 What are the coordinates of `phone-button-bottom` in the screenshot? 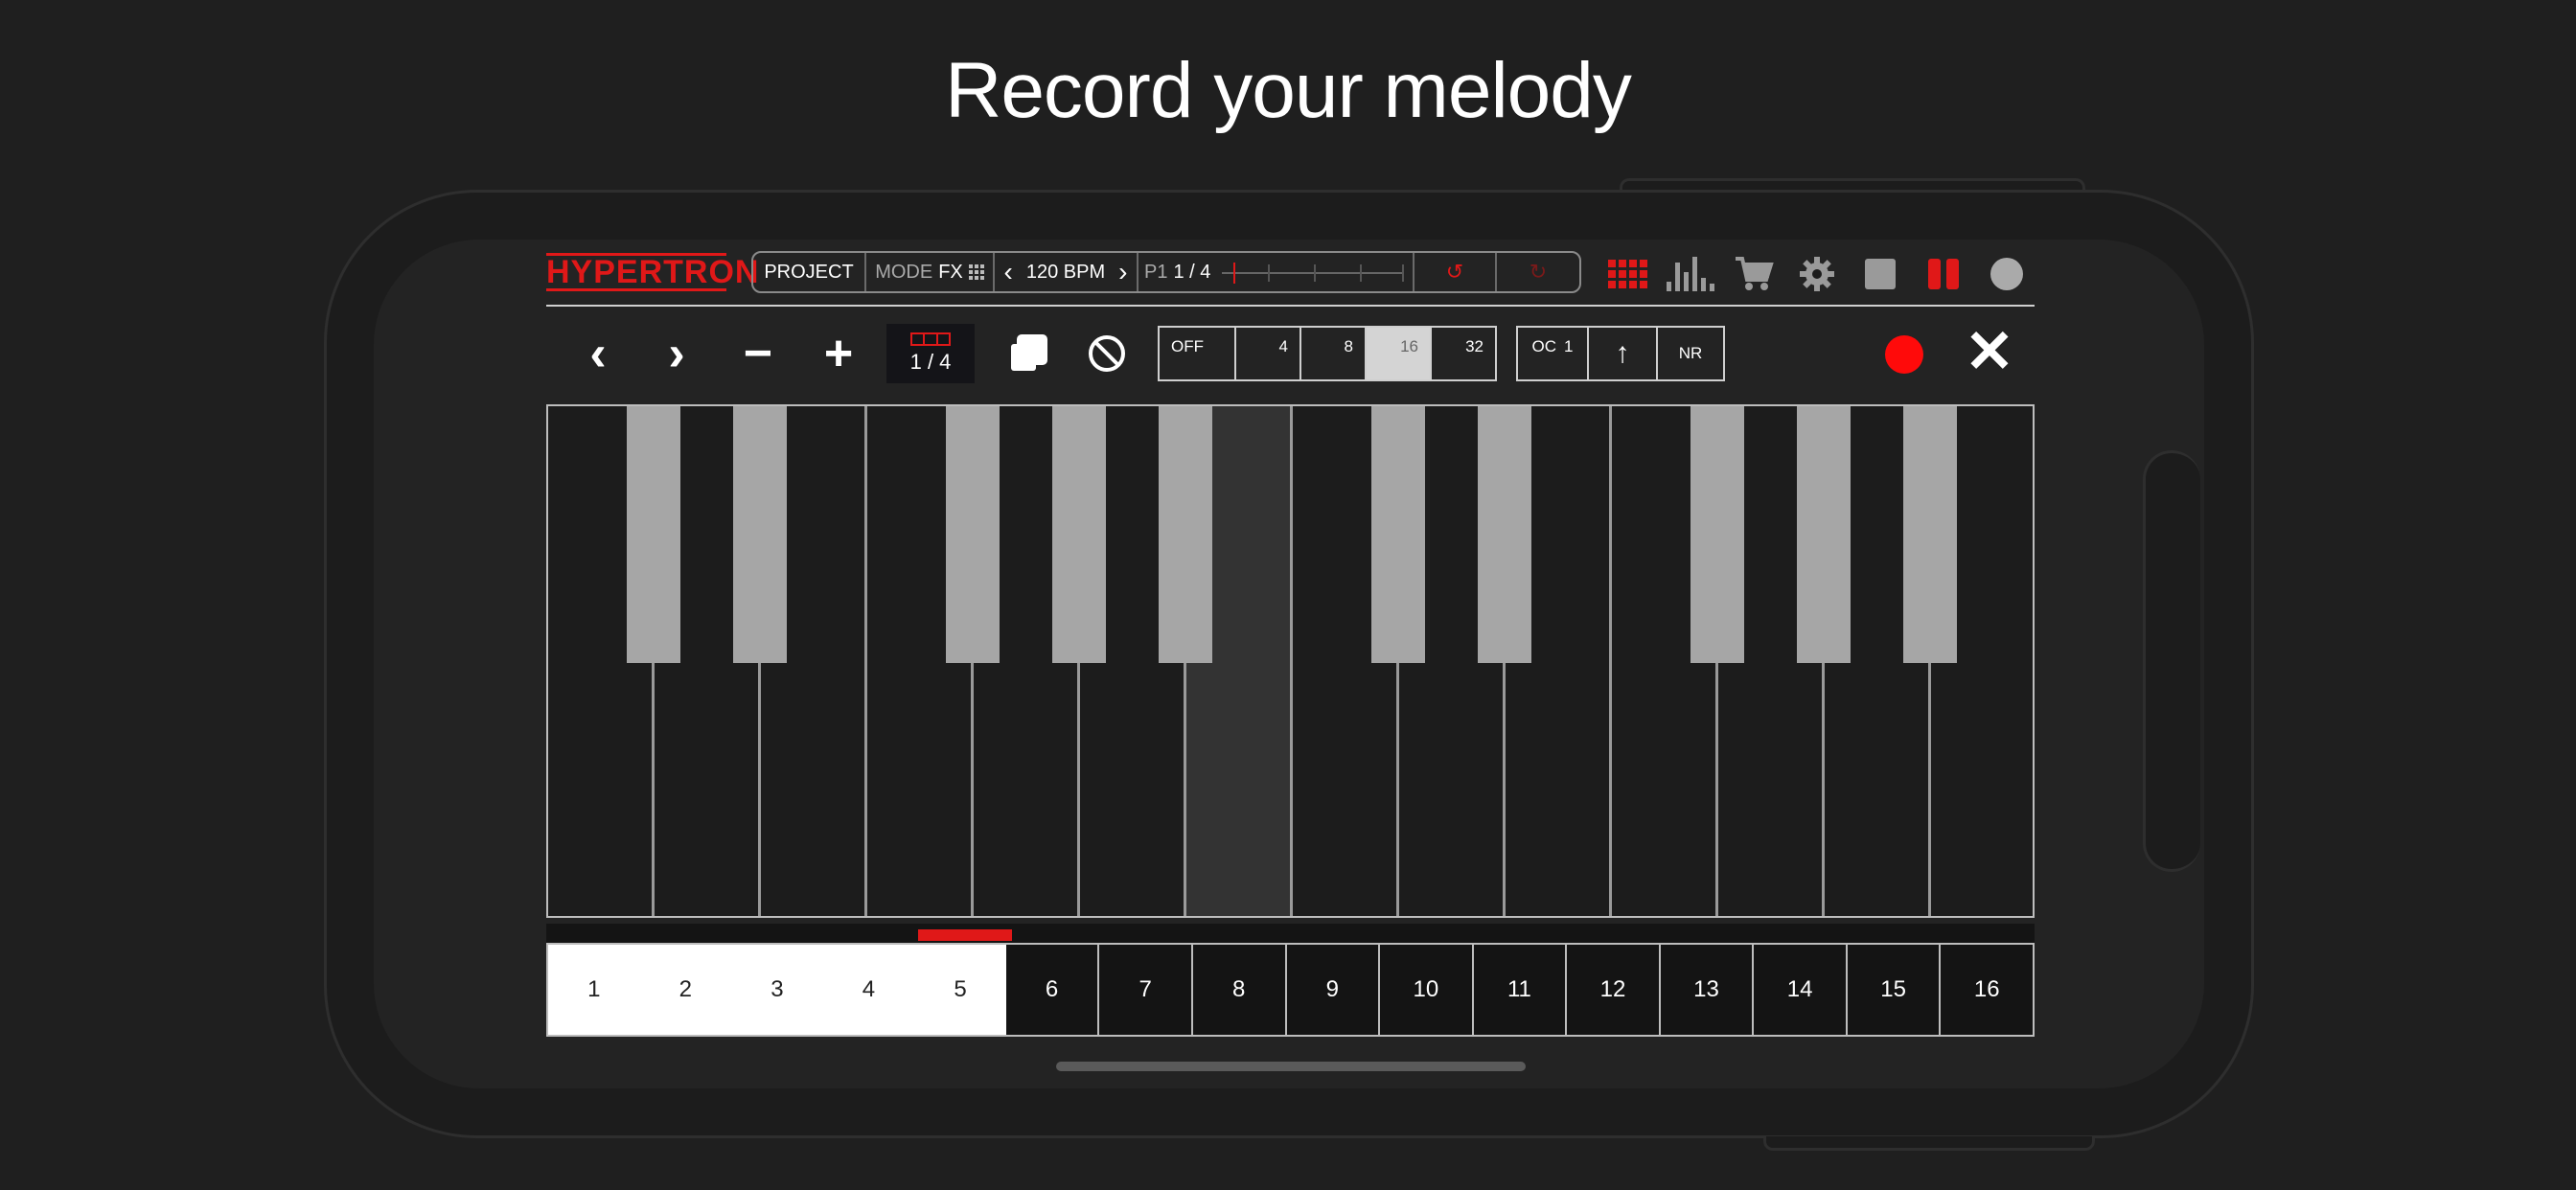 It's located at (1929, 1143).